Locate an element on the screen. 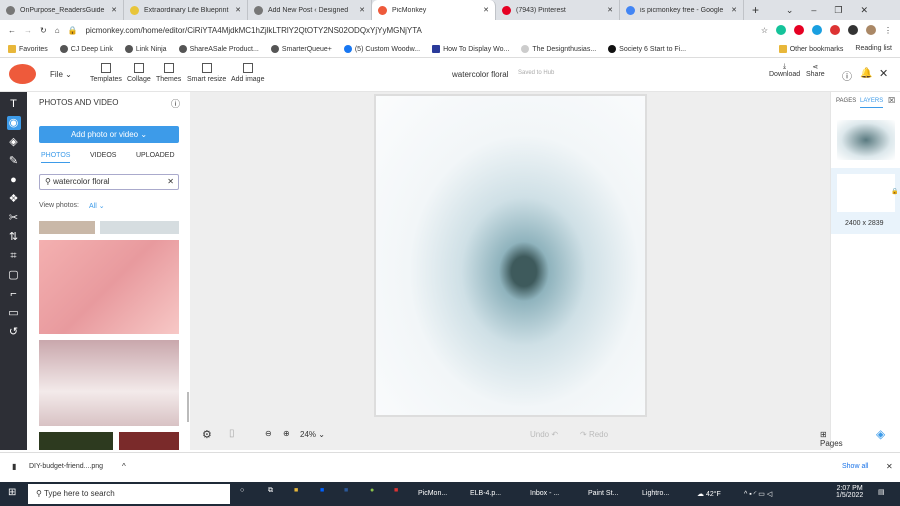 This screenshot has width=900, height=506. bookmark: CJ Deep Link is located at coordinates (86, 48).